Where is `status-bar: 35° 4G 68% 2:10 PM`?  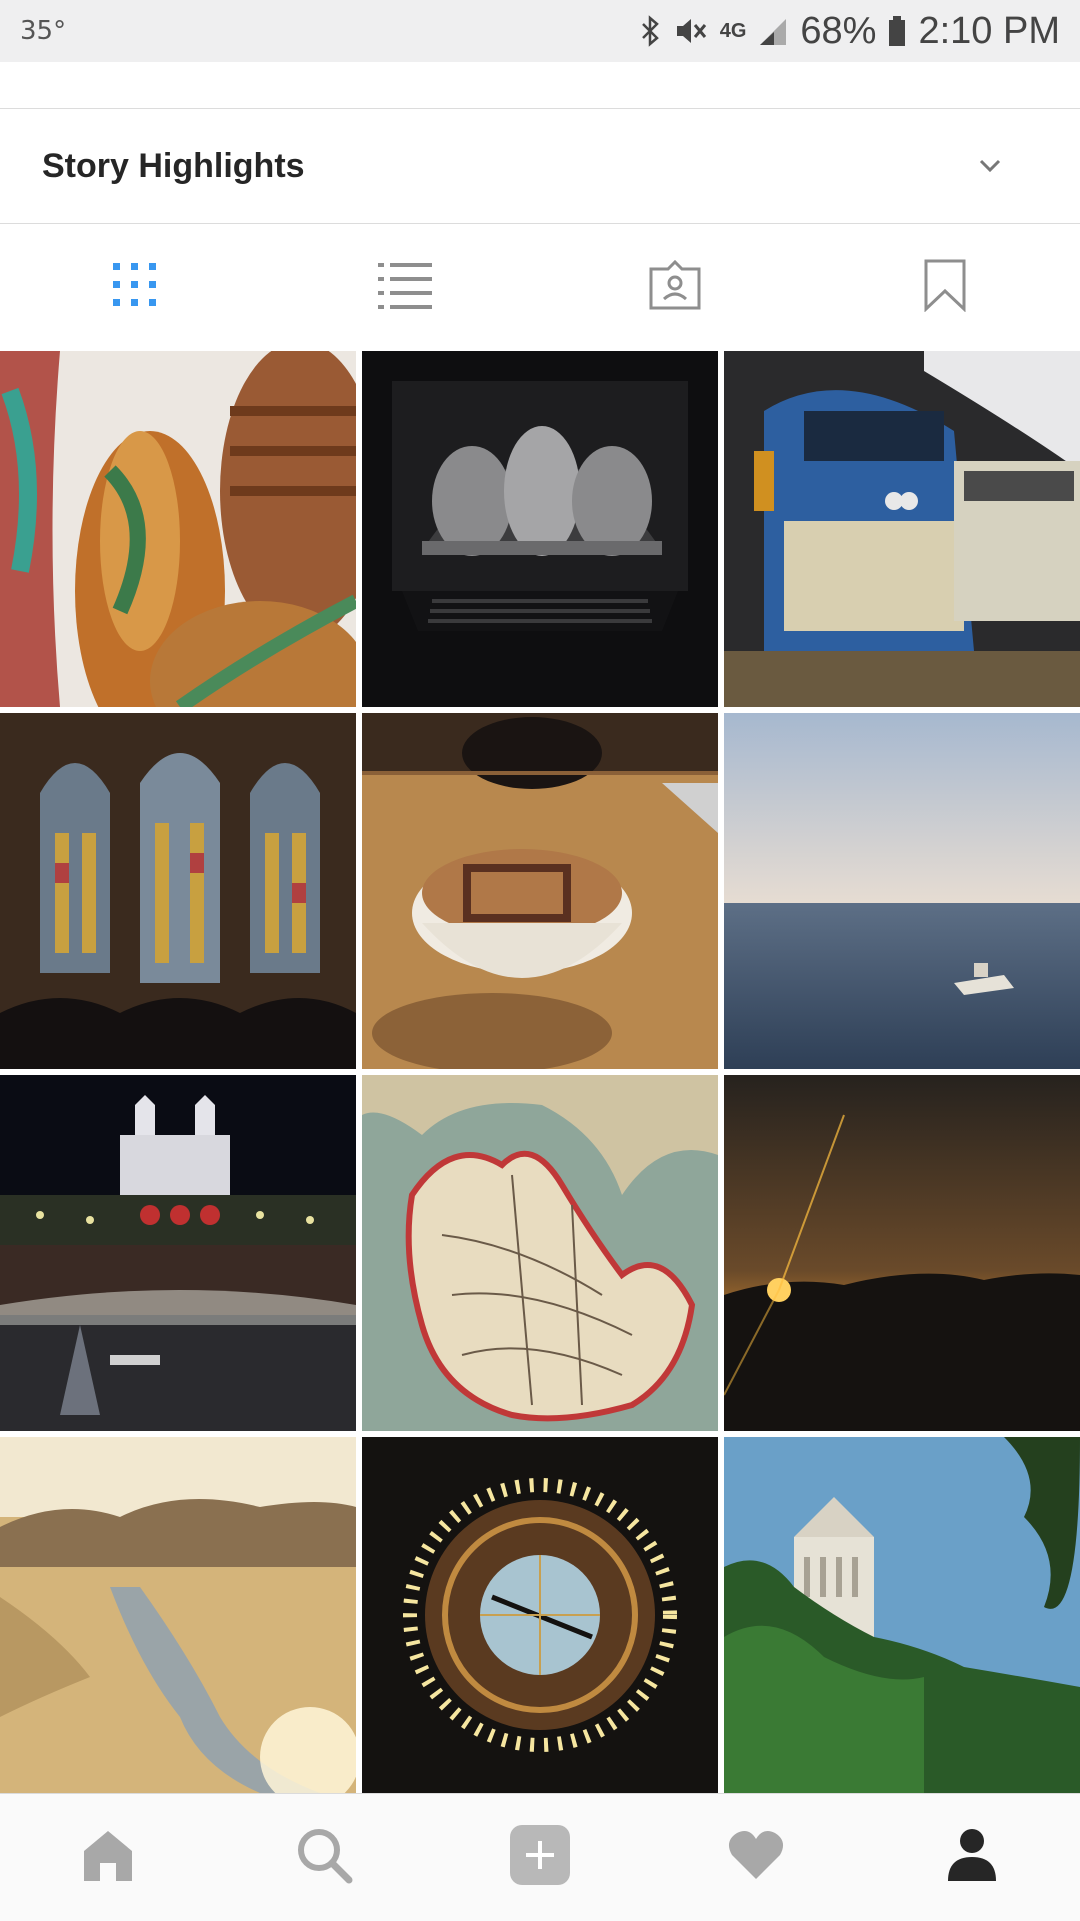 status-bar: 35° 4G 68% 2:10 PM is located at coordinates (540, 31).